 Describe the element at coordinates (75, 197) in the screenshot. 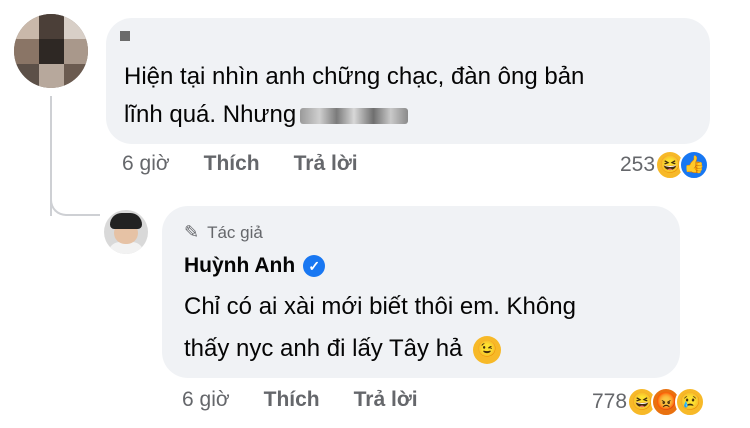

I see `thread-connector` at that location.